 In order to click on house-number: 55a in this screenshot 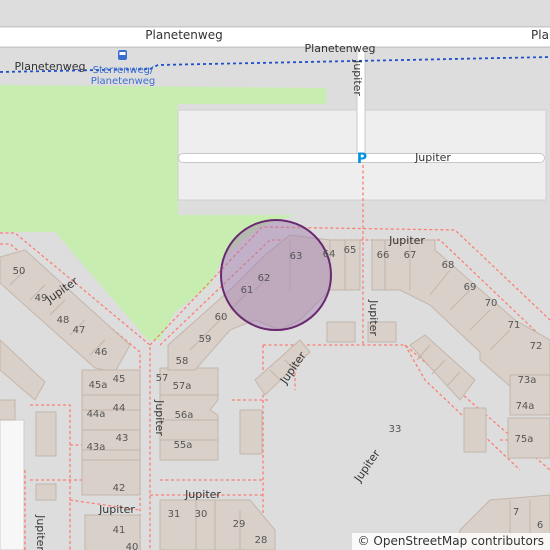, I will do `click(183, 445)`.